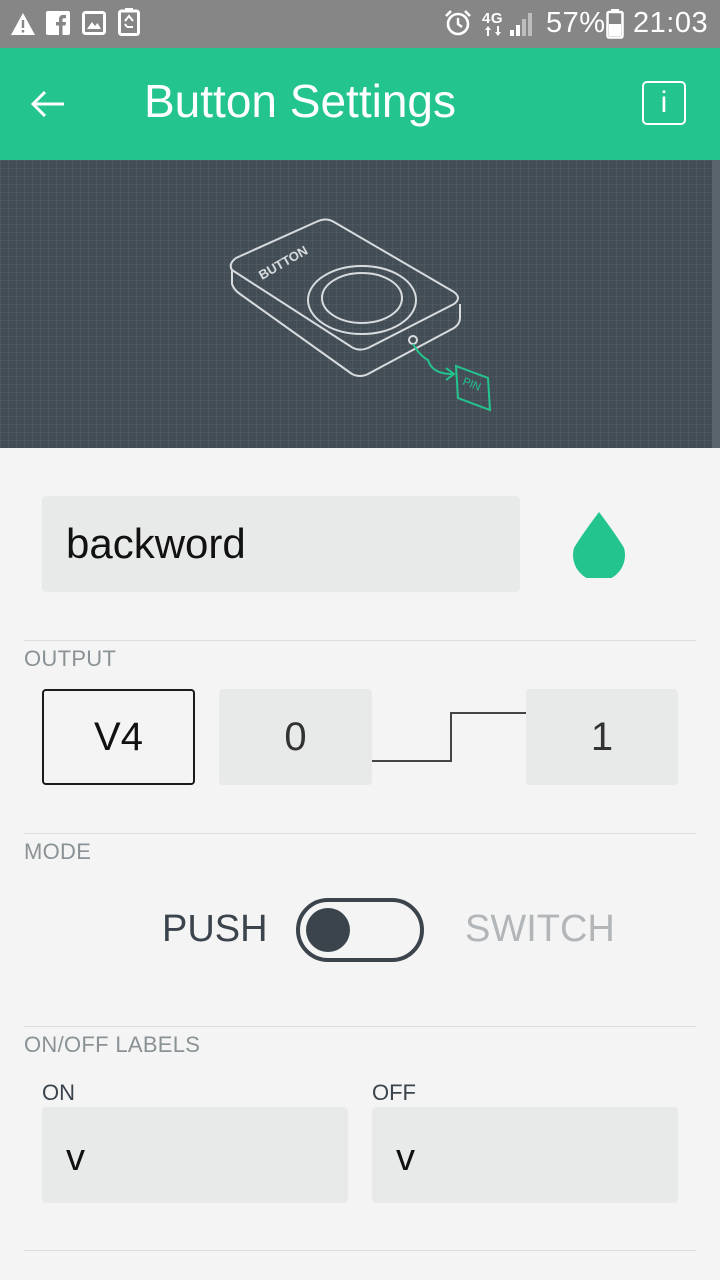 The image size is (720, 1280). Describe the element at coordinates (281, 544) in the screenshot. I see `widget-name-field: backword` at that location.